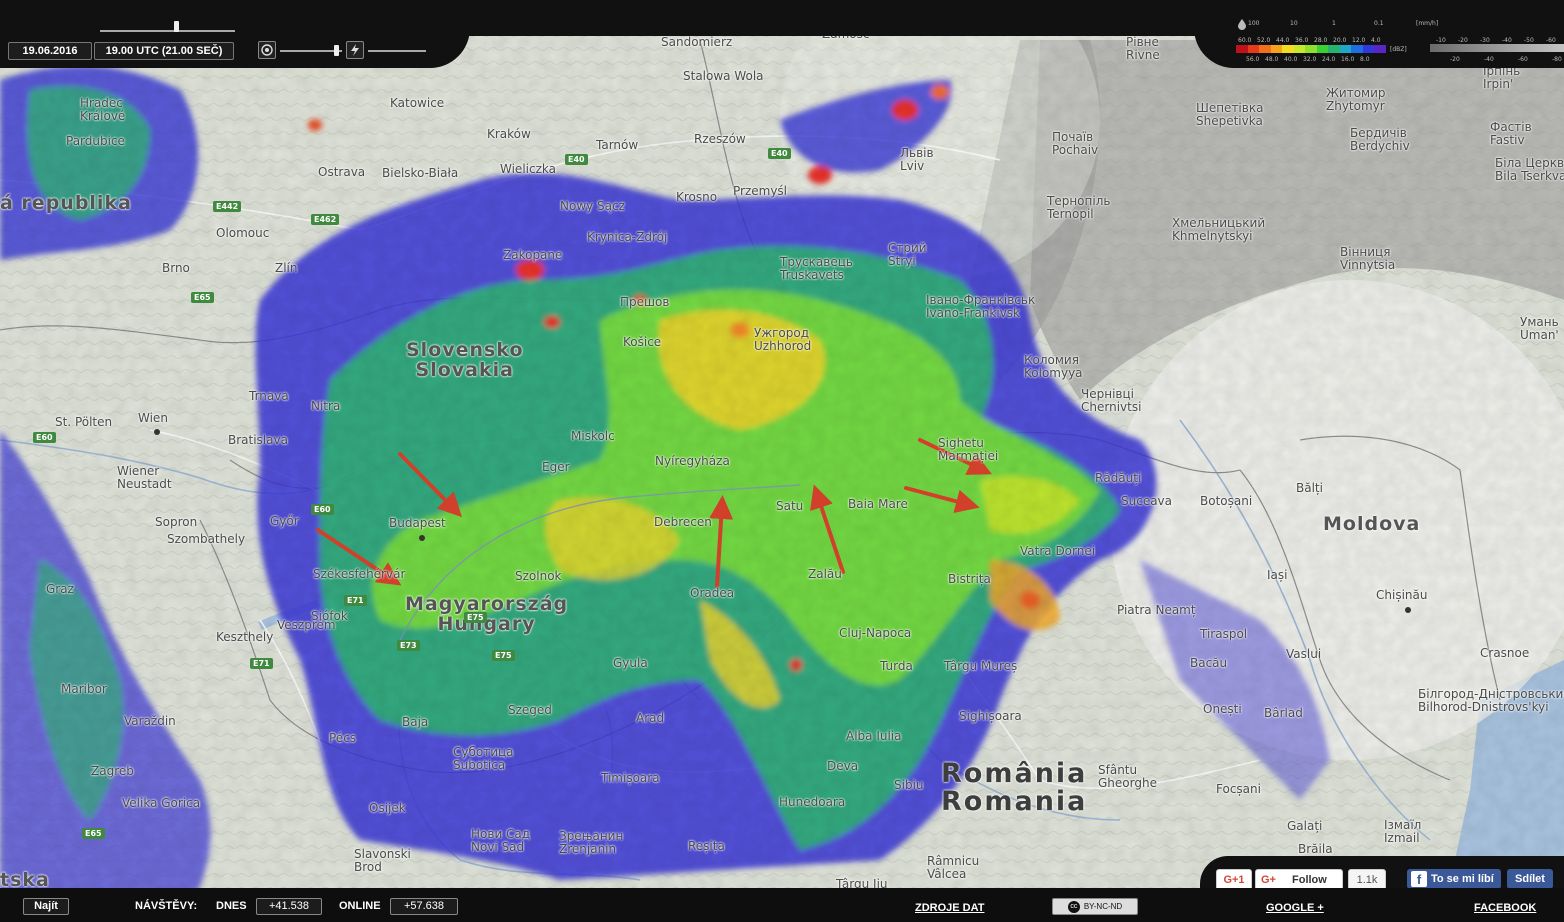 The image size is (1564, 922). What do you see at coordinates (355, 50) in the screenshot?
I see `lightning-toggle-icon` at bounding box center [355, 50].